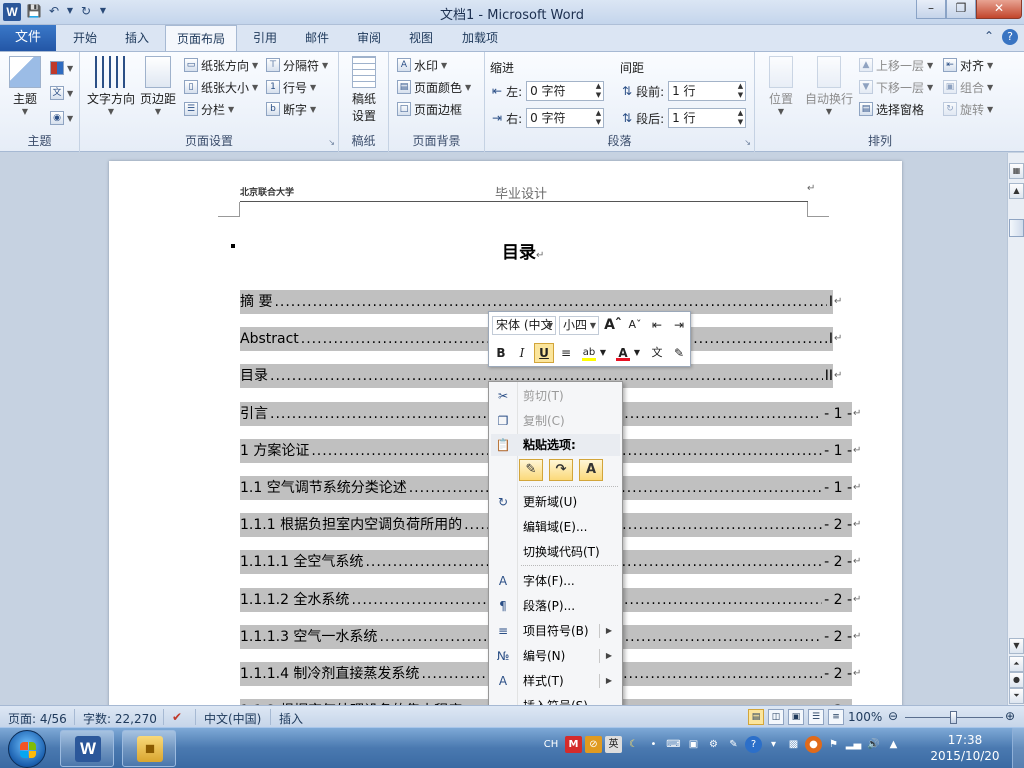 The height and width of the screenshot is (768, 1024). Describe the element at coordinates (429, 109) in the screenshot. I see `page-borders-button: □ 页面边框` at that location.